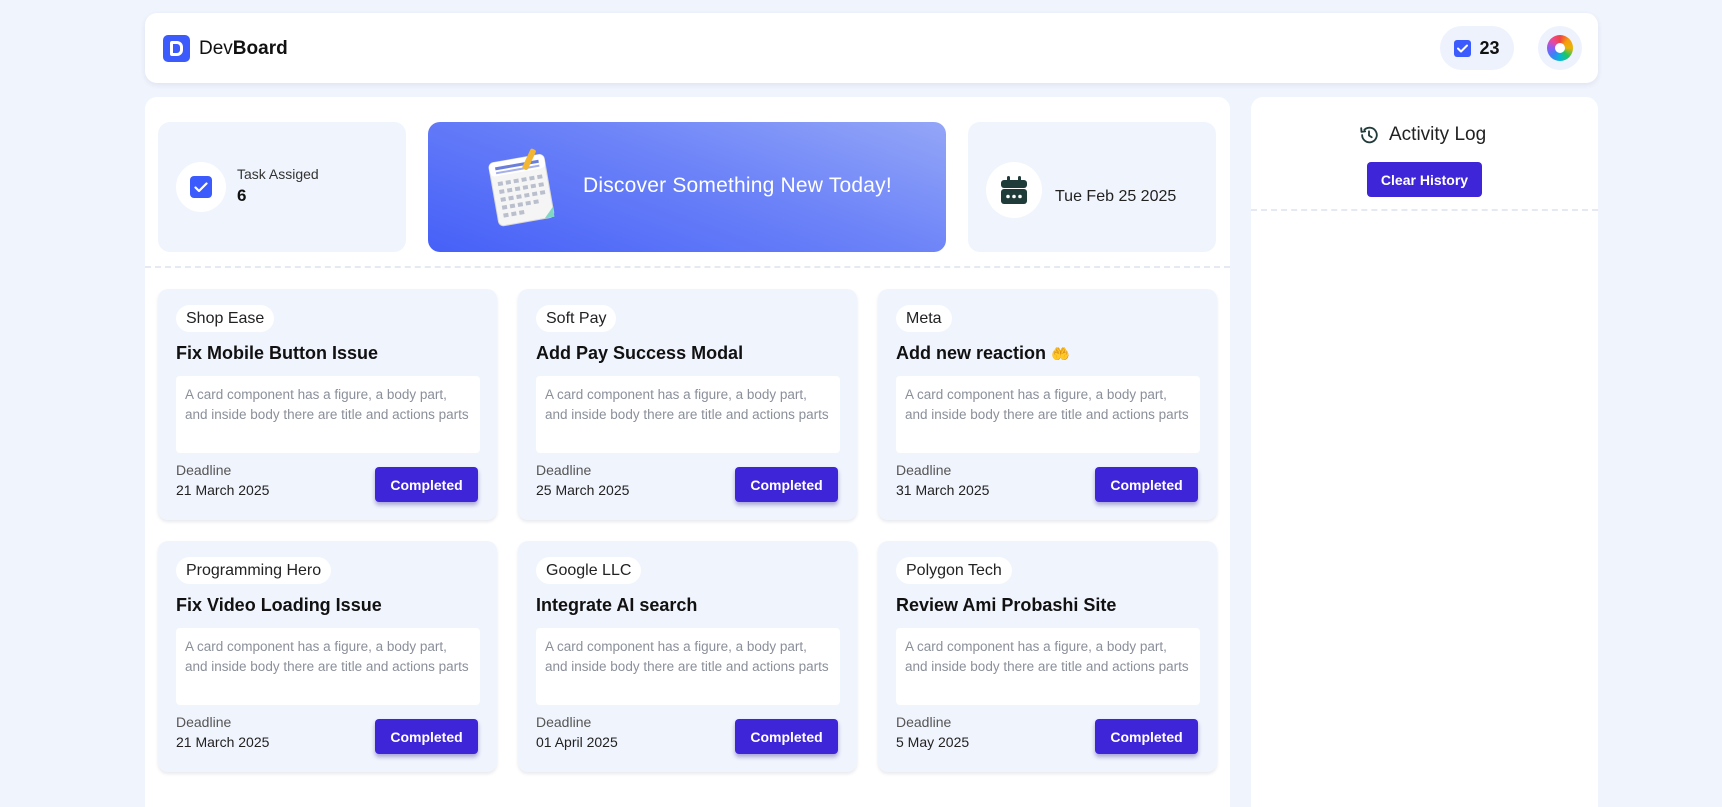 Image resolution: width=1722 pixels, height=807 pixels. Describe the element at coordinates (871, 48) in the screenshot. I see `top-navbar: DevBoard 23` at that location.